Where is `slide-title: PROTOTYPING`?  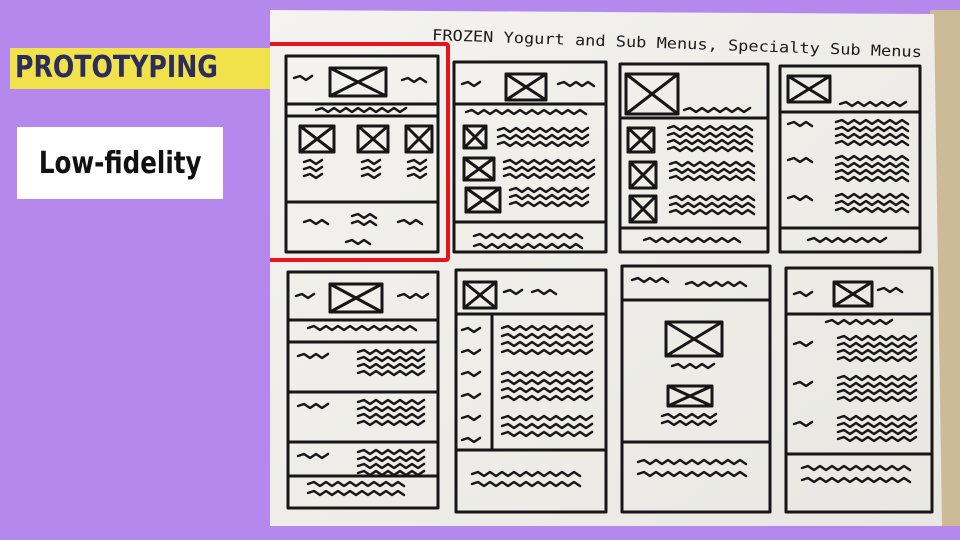 slide-title: PROTOTYPING is located at coordinates (147, 68).